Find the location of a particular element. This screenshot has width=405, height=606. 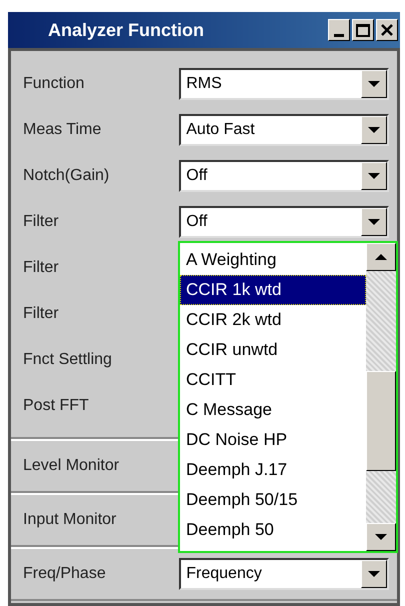

window-title: Analyzer Function is located at coordinates (126, 30).